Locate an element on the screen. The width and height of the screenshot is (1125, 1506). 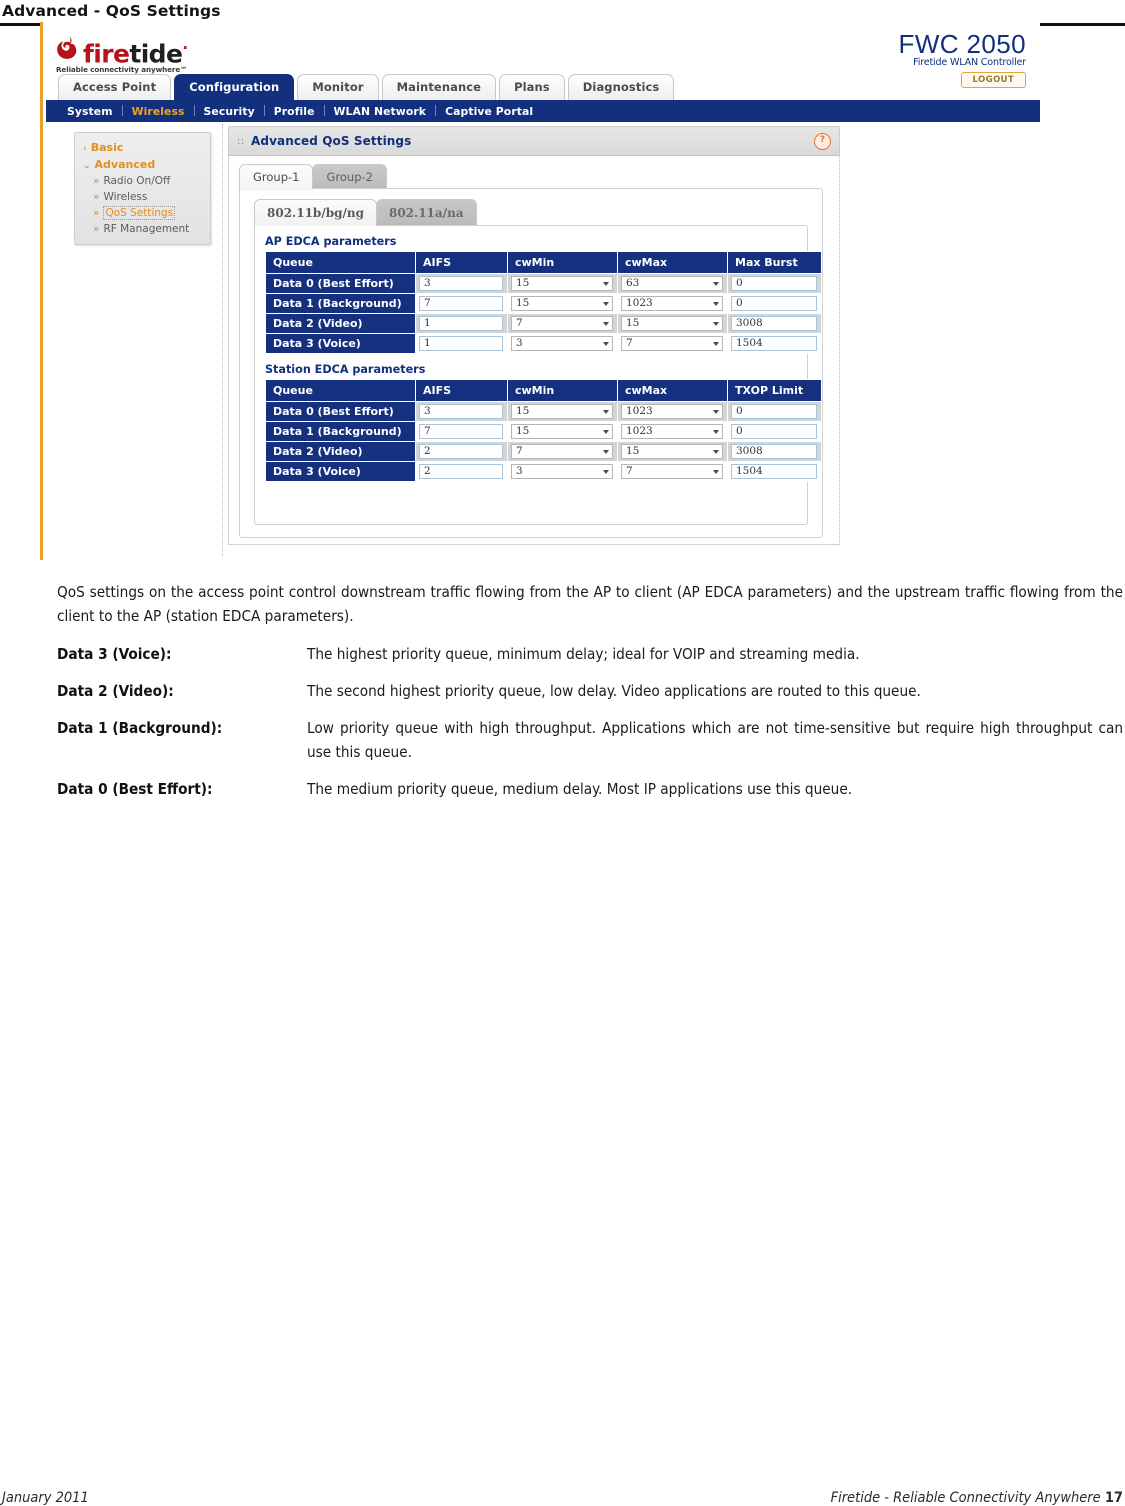
tab-80211b-bg-ng: 802.11b/bg/ng is located at coordinates (315, 212).